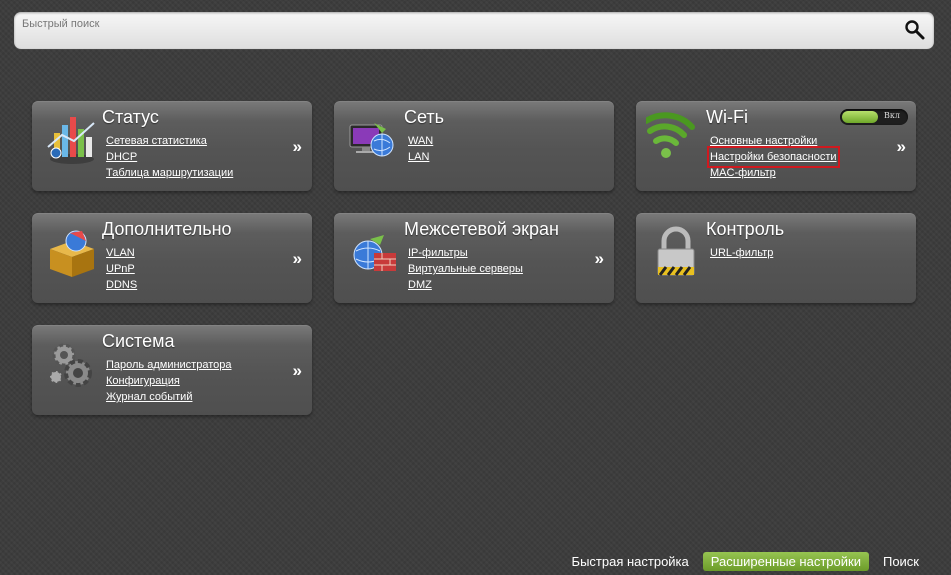  I want to click on link-event-log: Журнал событий, so click(169, 397).